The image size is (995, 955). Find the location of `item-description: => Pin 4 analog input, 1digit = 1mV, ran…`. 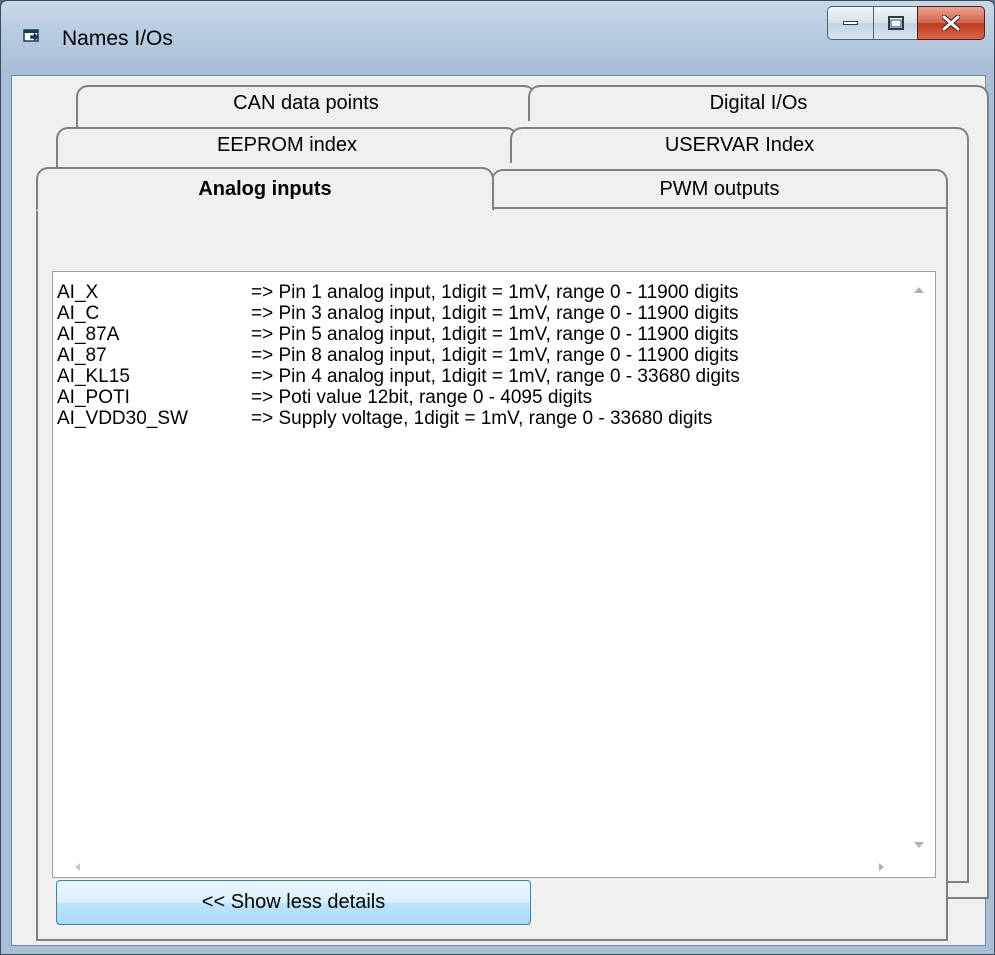

item-description: => Pin 4 analog input, 1digit = 1mV, ran… is located at coordinates (495, 376).